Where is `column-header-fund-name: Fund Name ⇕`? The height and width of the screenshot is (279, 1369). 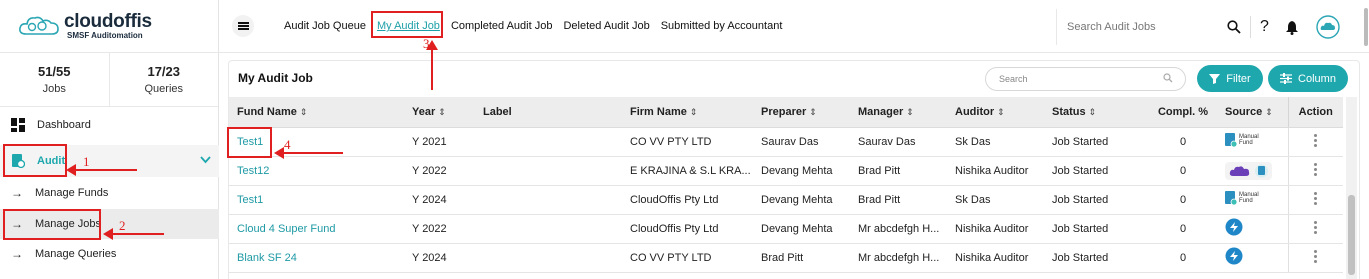
column-header-fund-name: Fund Name ⇕ is located at coordinates (316, 112).